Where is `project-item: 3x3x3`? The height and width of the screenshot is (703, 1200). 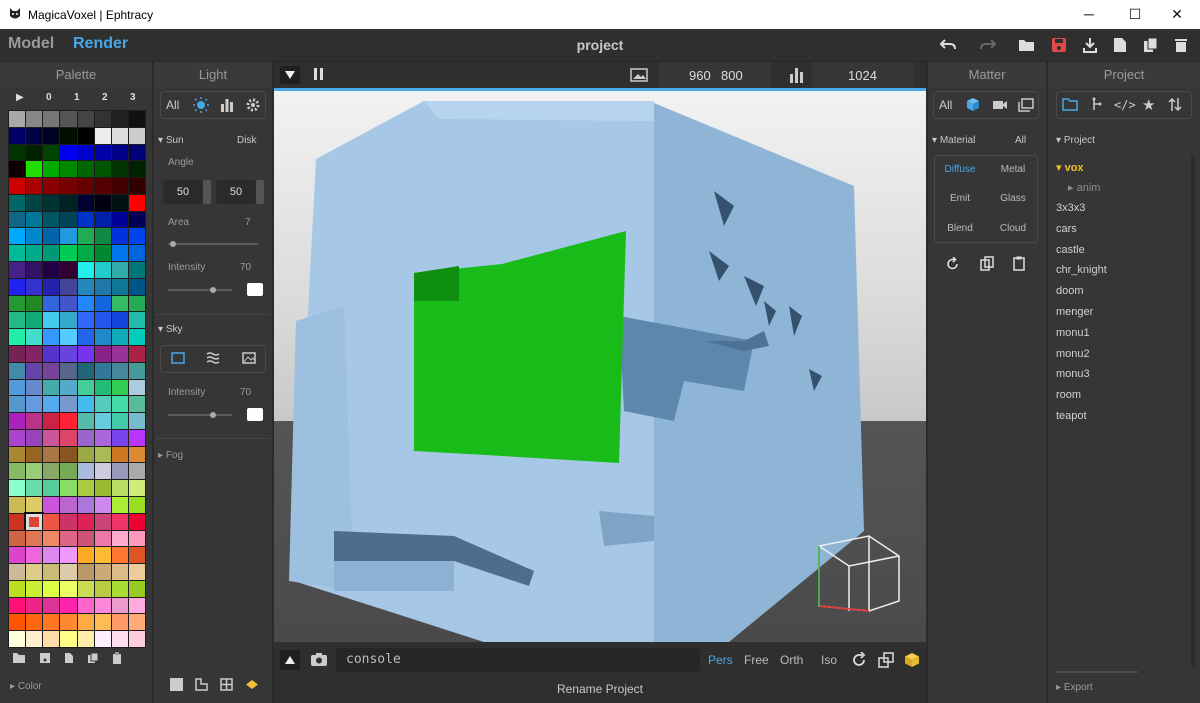 project-item: 3x3x3 is located at coordinates (1070, 208).